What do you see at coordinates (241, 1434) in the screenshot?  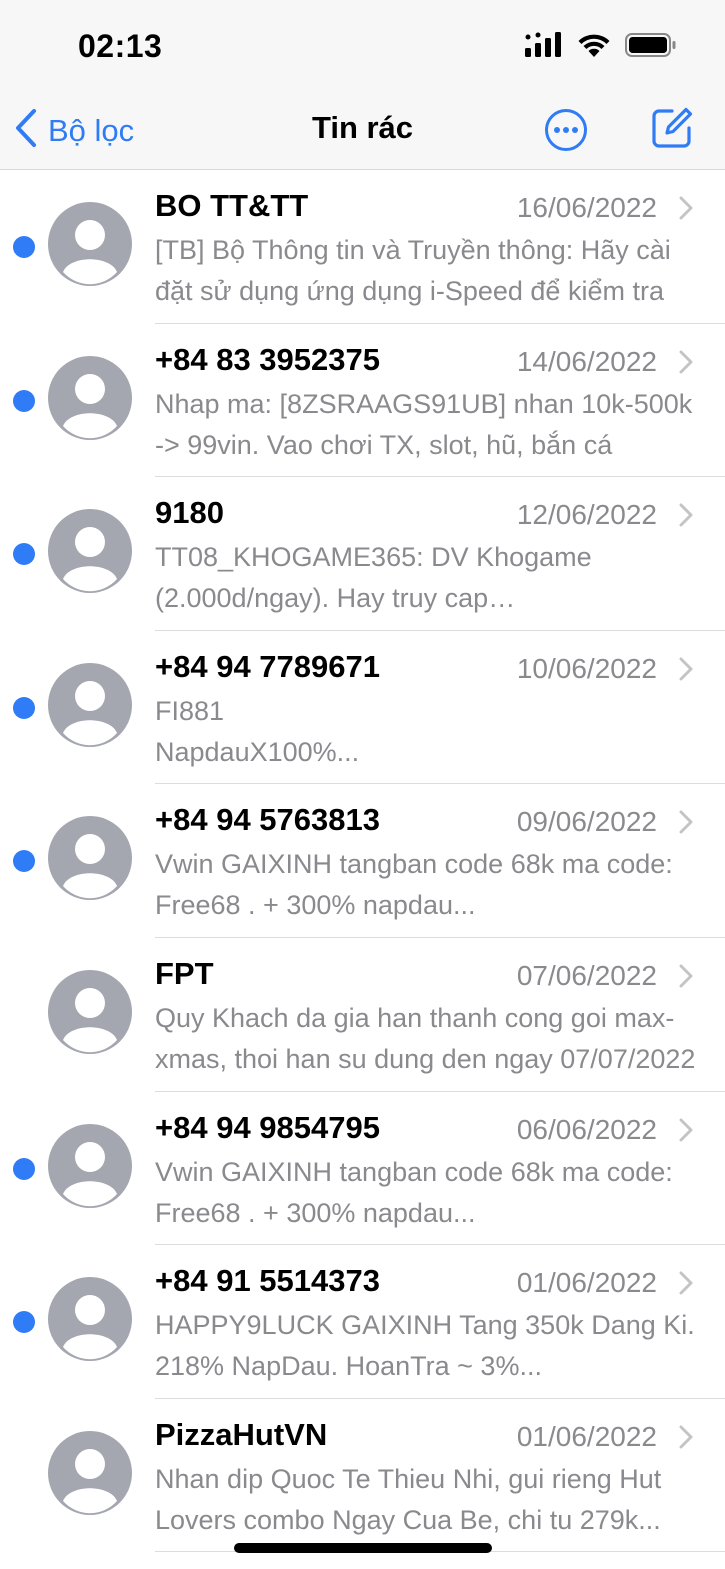 I see `sender-name: PizzaHutVN` at bounding box center [241, 1434].